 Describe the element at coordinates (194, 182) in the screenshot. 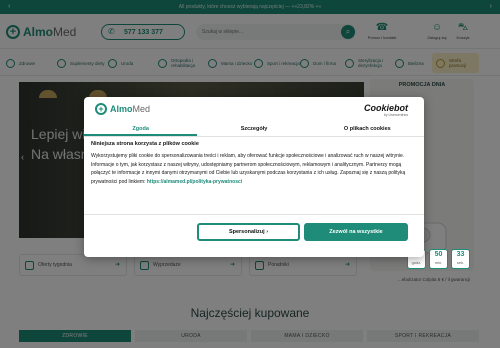

I see `privacy-policy-link: https://almamed.pl/polityka-prywatnosci` at that location.